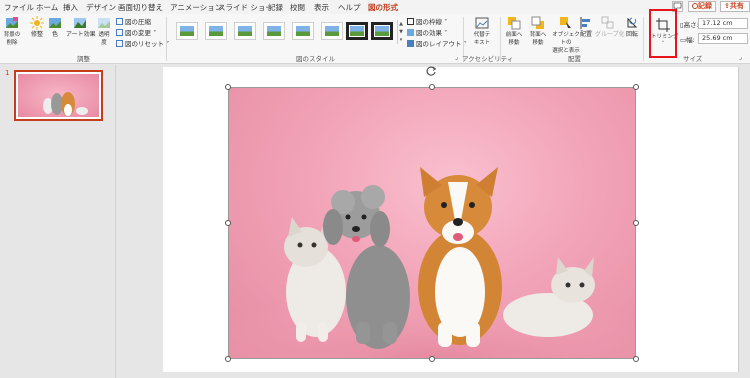  I want to click on tab-file: ファイル, so click(19, 7).